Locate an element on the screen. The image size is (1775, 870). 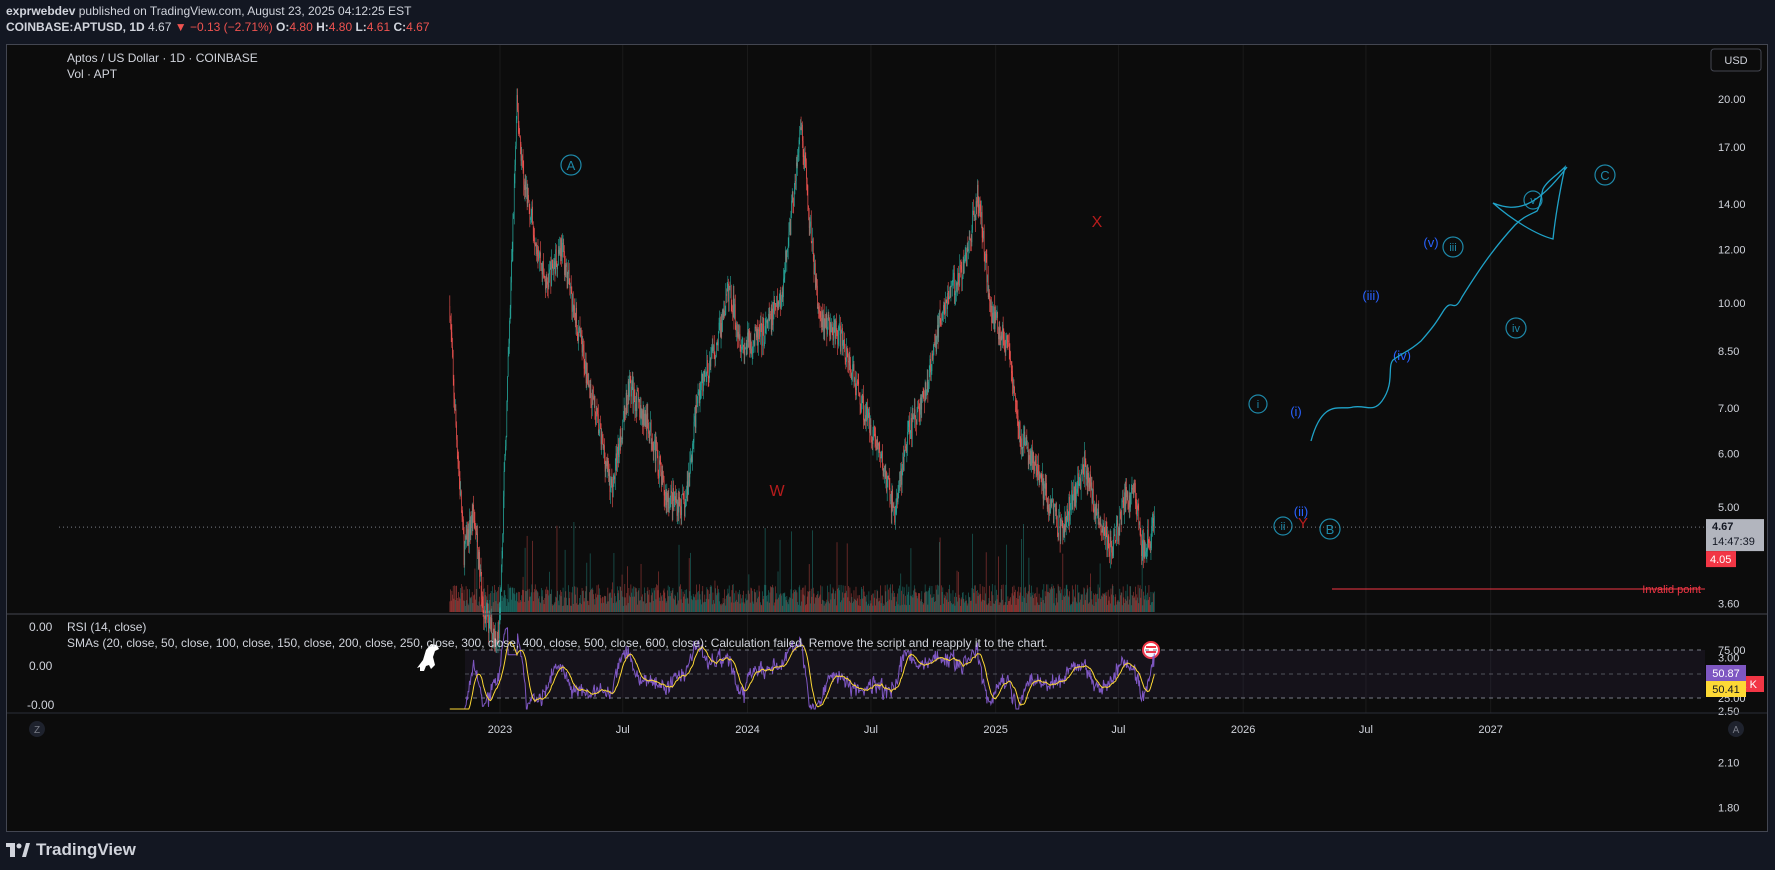
publisher: exprwebdev is located at coordinates (40, 11).